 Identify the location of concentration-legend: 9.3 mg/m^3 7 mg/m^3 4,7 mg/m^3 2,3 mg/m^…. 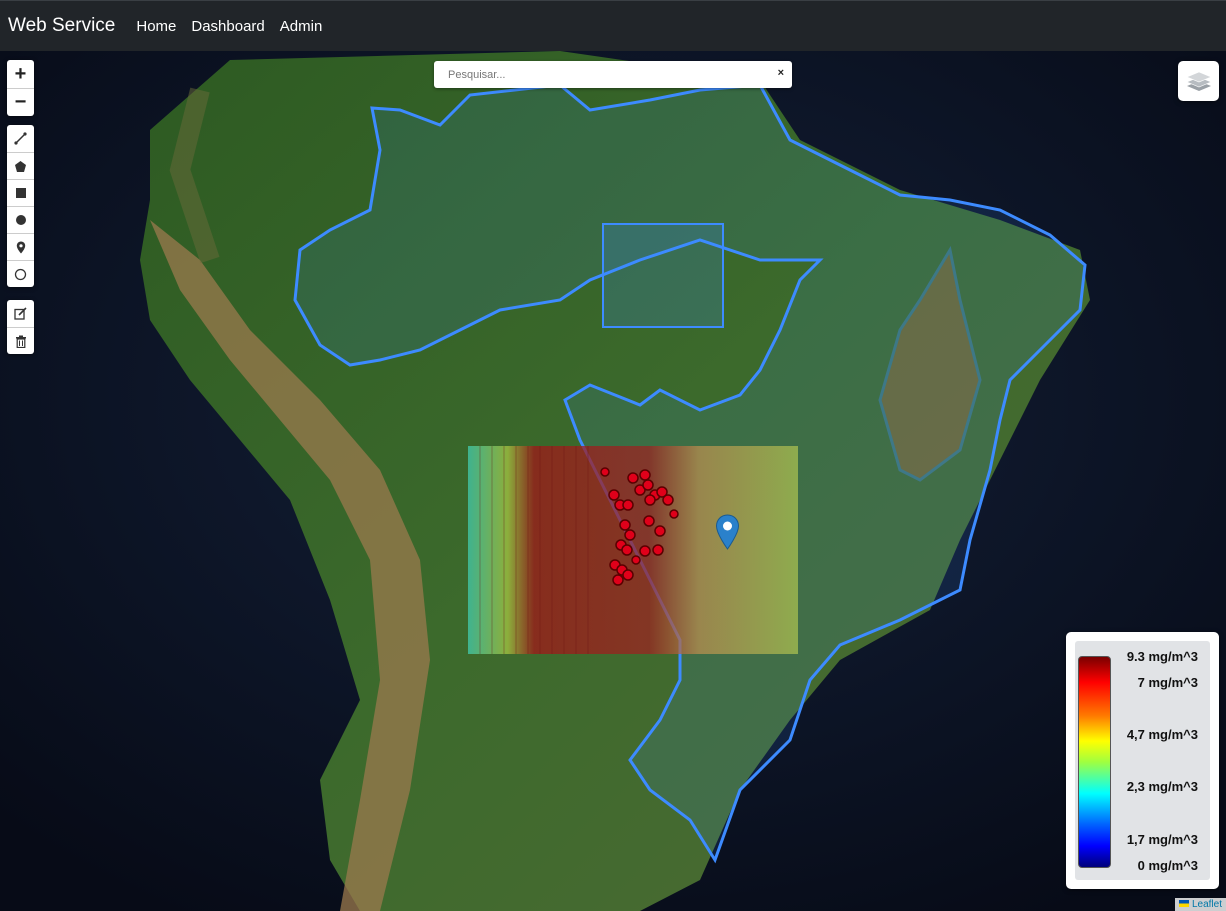
(1142, 760).